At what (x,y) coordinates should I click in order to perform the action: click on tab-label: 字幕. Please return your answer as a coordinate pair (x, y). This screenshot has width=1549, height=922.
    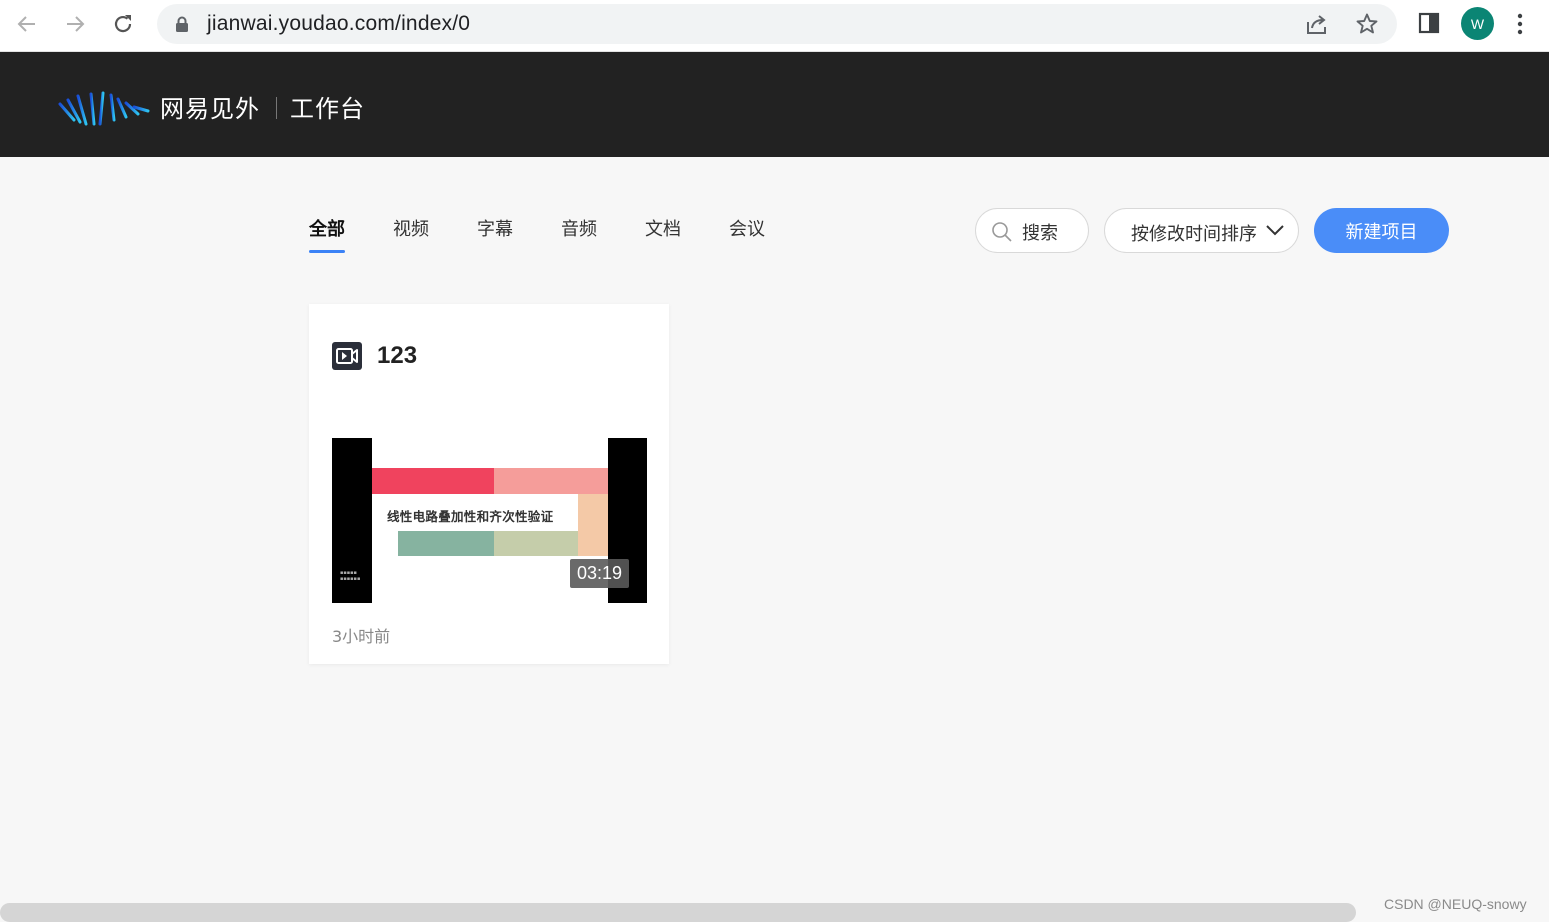
    Looking at the image, I should click on (495, 229).